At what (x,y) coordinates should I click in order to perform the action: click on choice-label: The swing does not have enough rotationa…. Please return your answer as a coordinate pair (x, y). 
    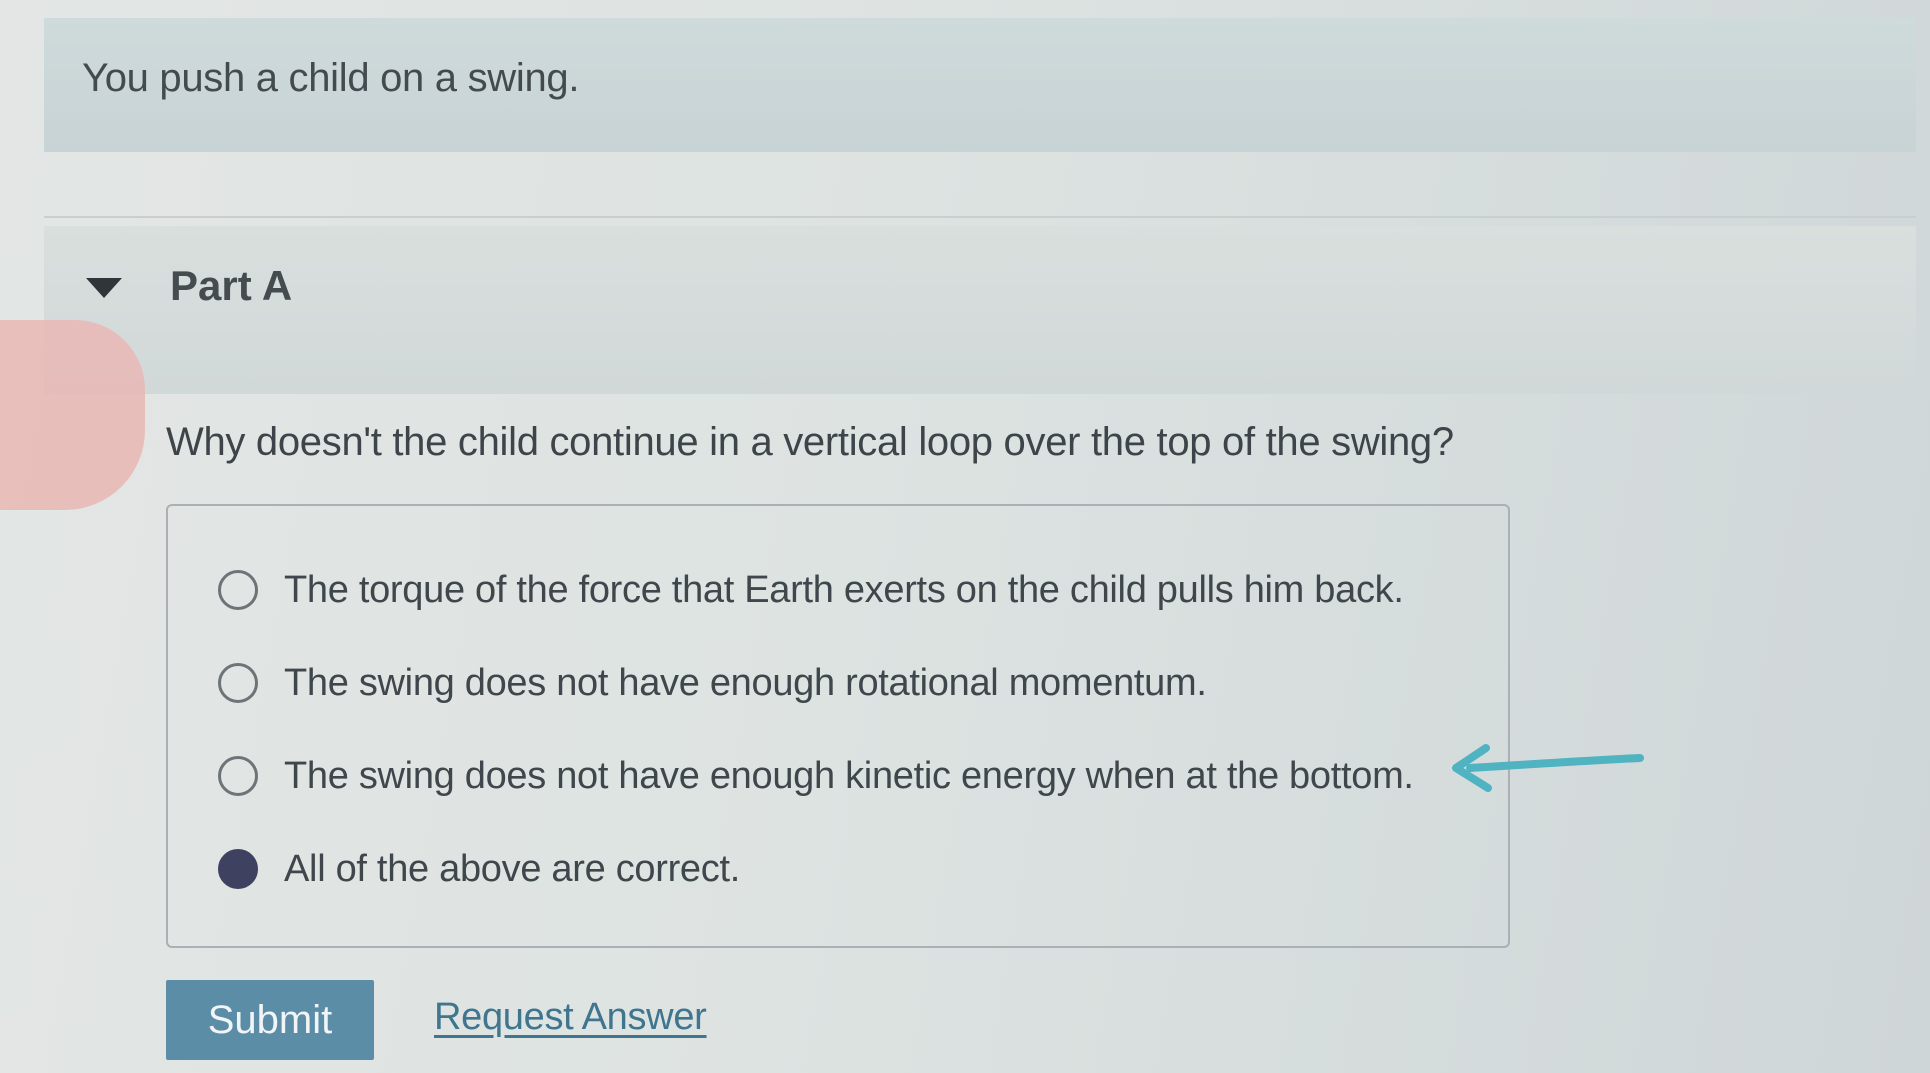
    Looking at the image, I should click on (745, 682).